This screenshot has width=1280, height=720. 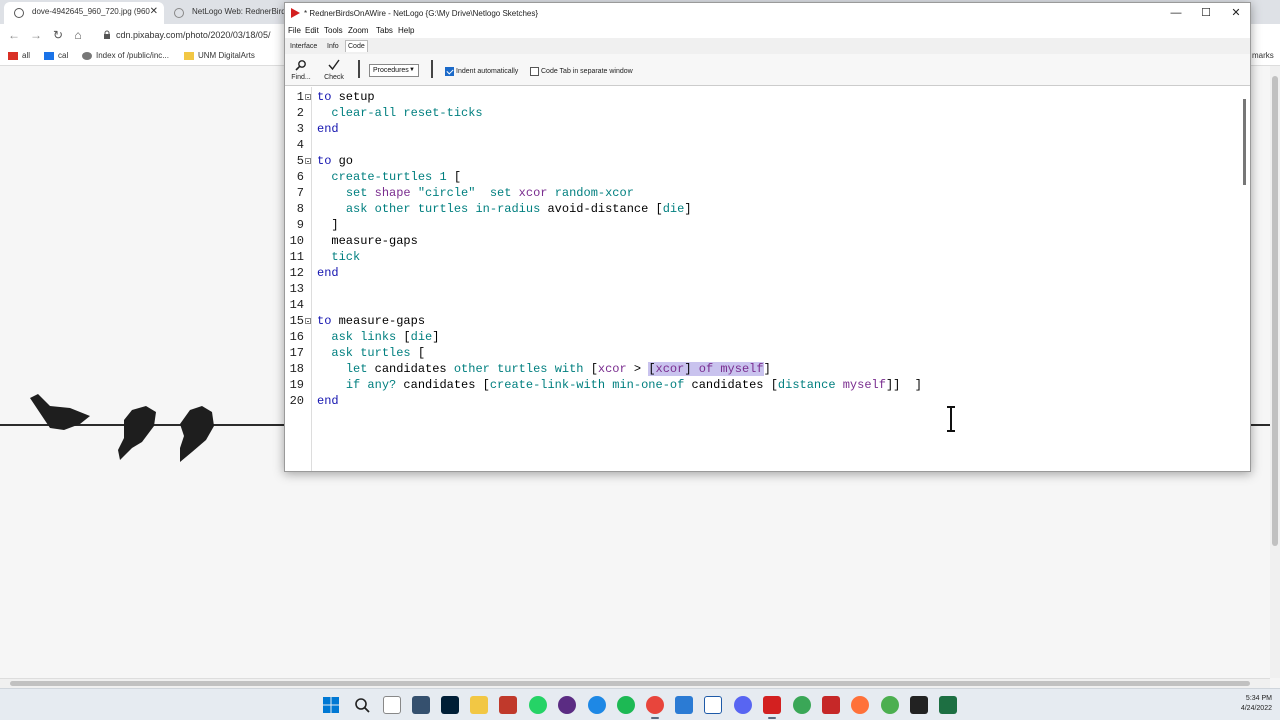 I want to click on bookmark-cal: cal, so click(x=56, y=56).